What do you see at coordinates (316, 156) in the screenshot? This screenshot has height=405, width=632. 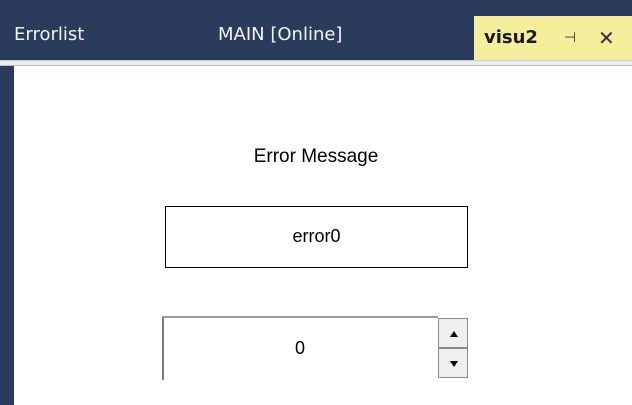 I see `error-message-caption: Error Message` at bounding box center [316, 156].